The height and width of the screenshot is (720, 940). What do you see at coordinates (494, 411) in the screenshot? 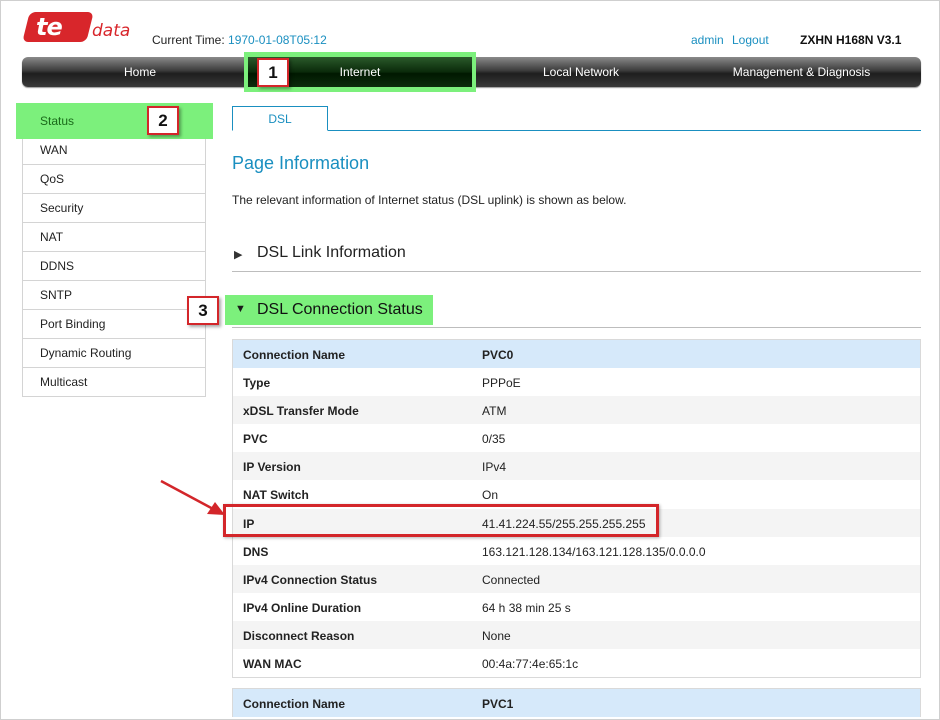
I see `table-value: ATM` at bounding box center [494, 411].